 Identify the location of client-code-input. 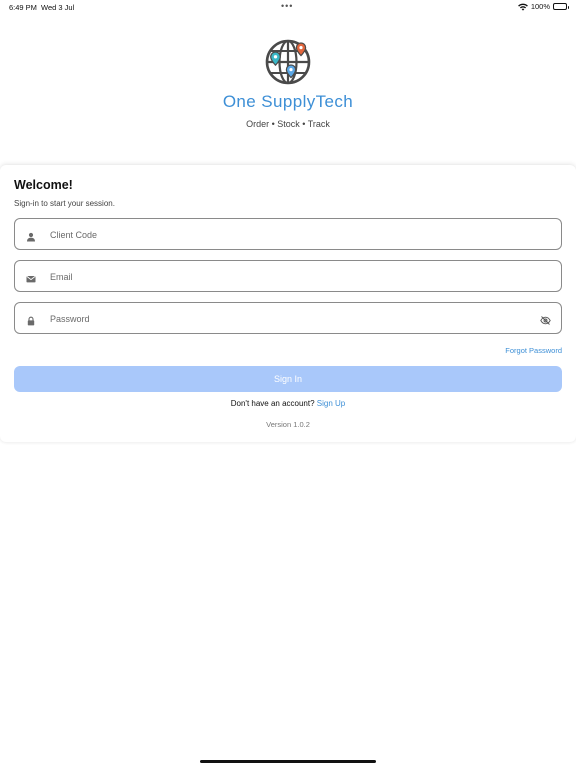
(290, 235).